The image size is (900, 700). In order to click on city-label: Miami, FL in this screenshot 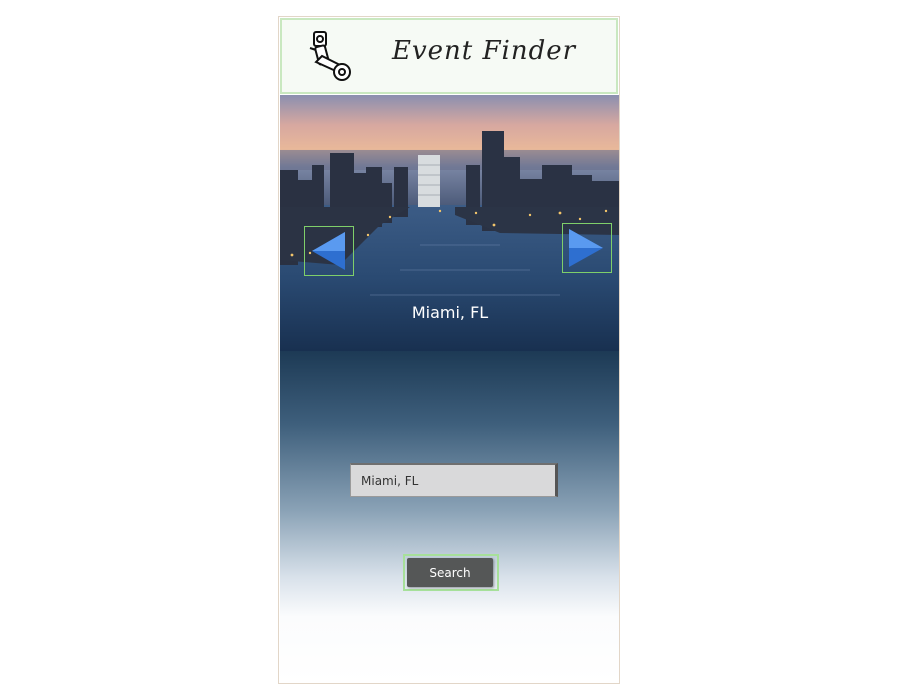, I will do `click(450, 312)`.